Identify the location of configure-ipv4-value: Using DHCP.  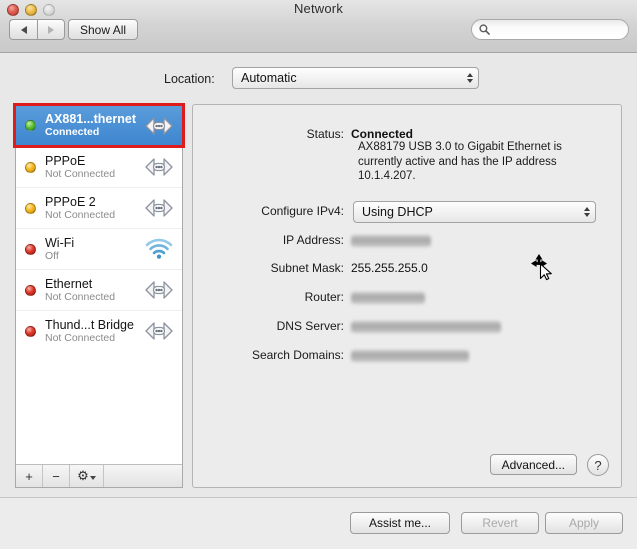
(397, 212).